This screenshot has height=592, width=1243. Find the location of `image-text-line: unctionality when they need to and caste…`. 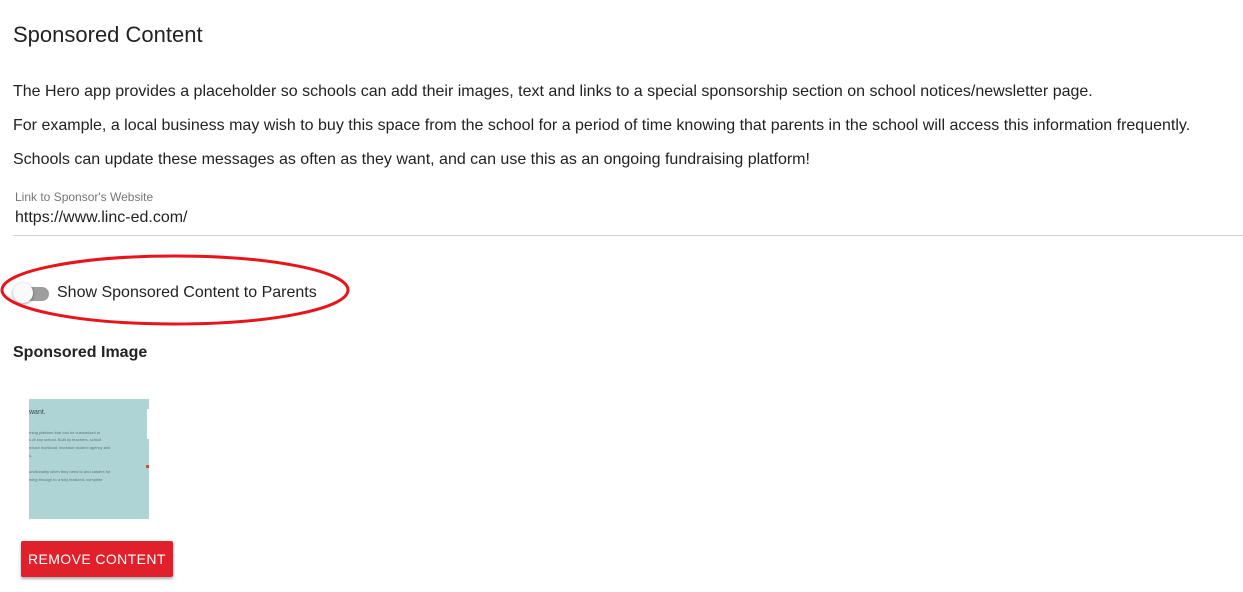

image-text-line: unctionality when they need to and caste… is located at coordinates (70, 471).